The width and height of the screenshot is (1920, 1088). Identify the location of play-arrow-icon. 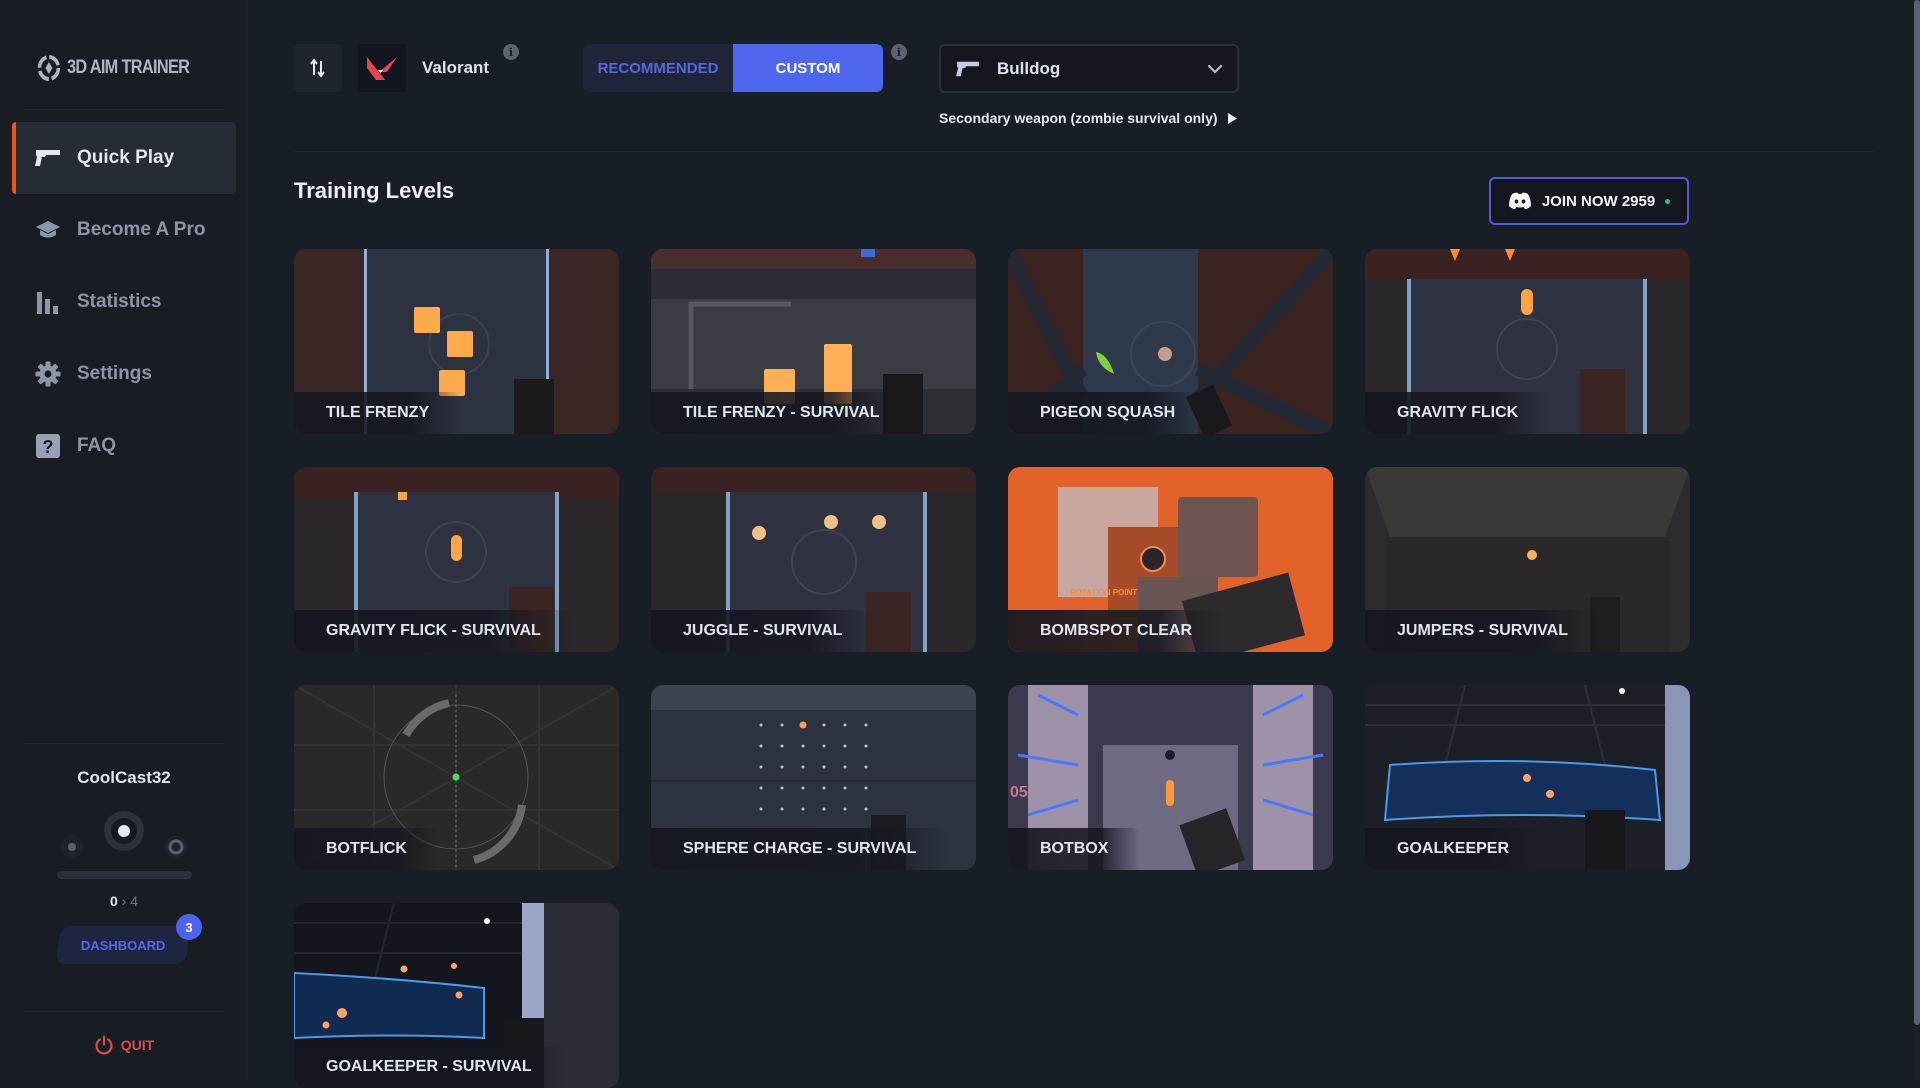
(1232, 118).